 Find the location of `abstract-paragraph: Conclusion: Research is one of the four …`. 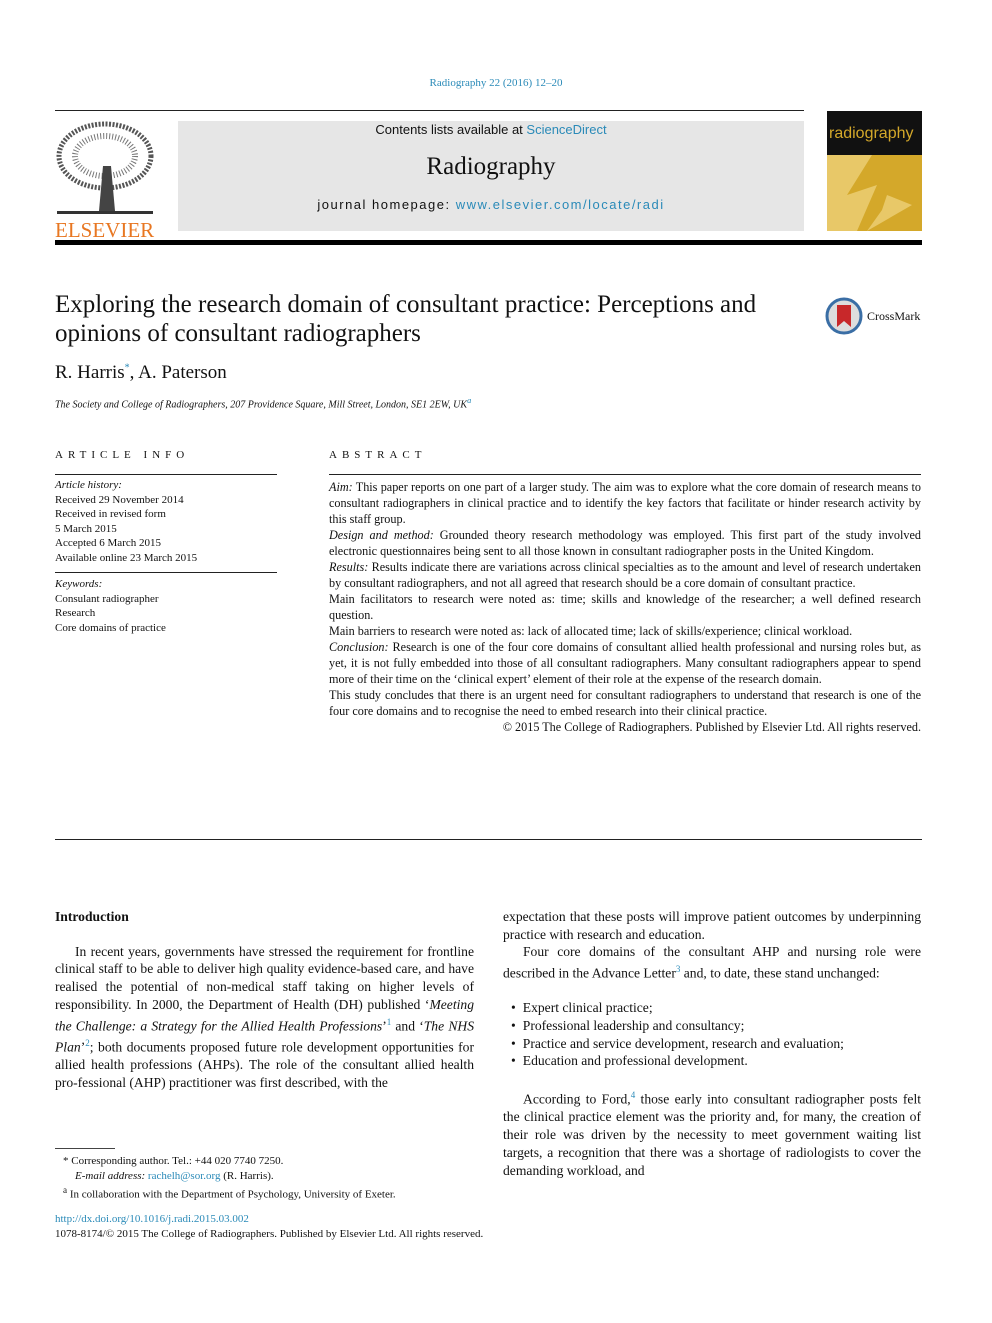

abstract-paragraph: Conclusion: Research is one of the four … is located at coordinates (625, 663).